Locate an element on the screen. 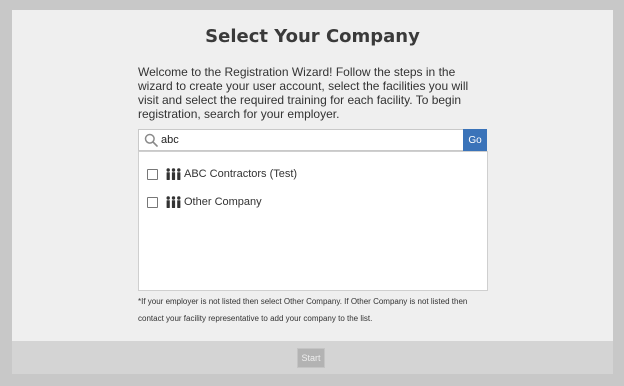 Image resolution: width=624 pixels, height=386 pixels. company-search: Go is located at coordinates (312, 140).